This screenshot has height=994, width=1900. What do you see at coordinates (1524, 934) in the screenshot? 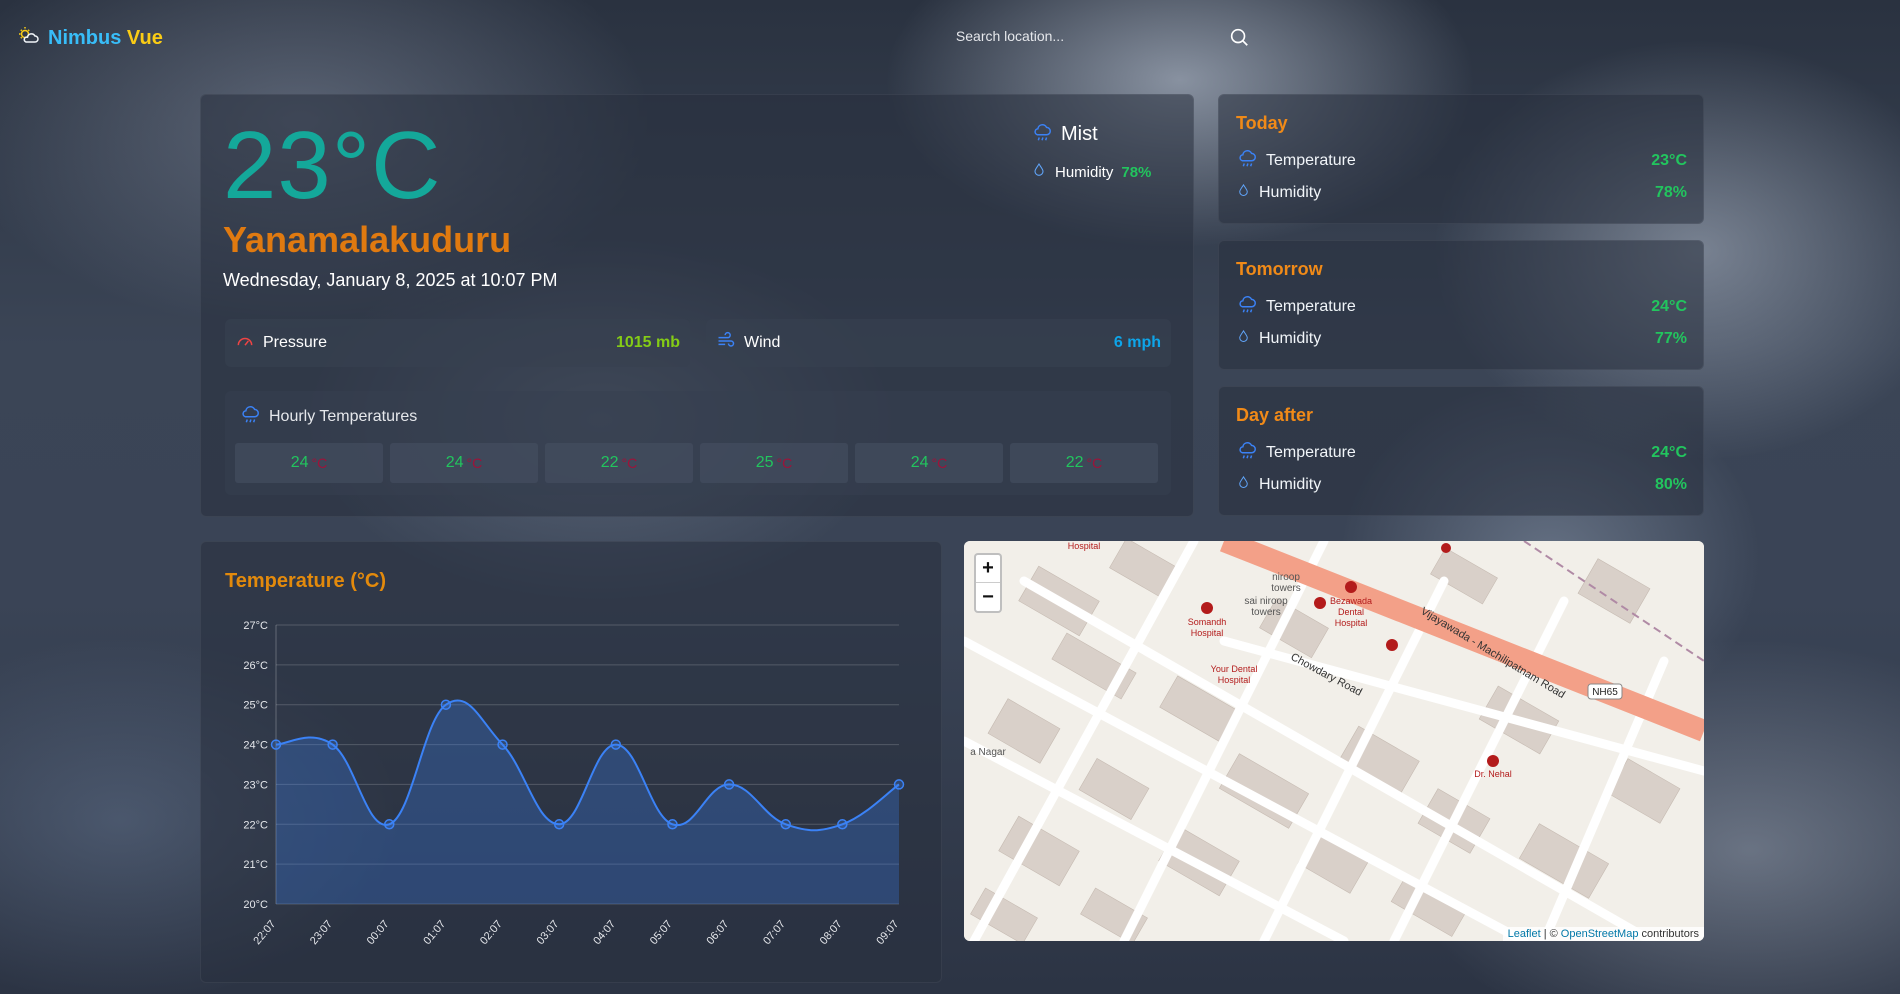
I see `leaflet-link: Leaflet` at bounding box center [1524, 934].